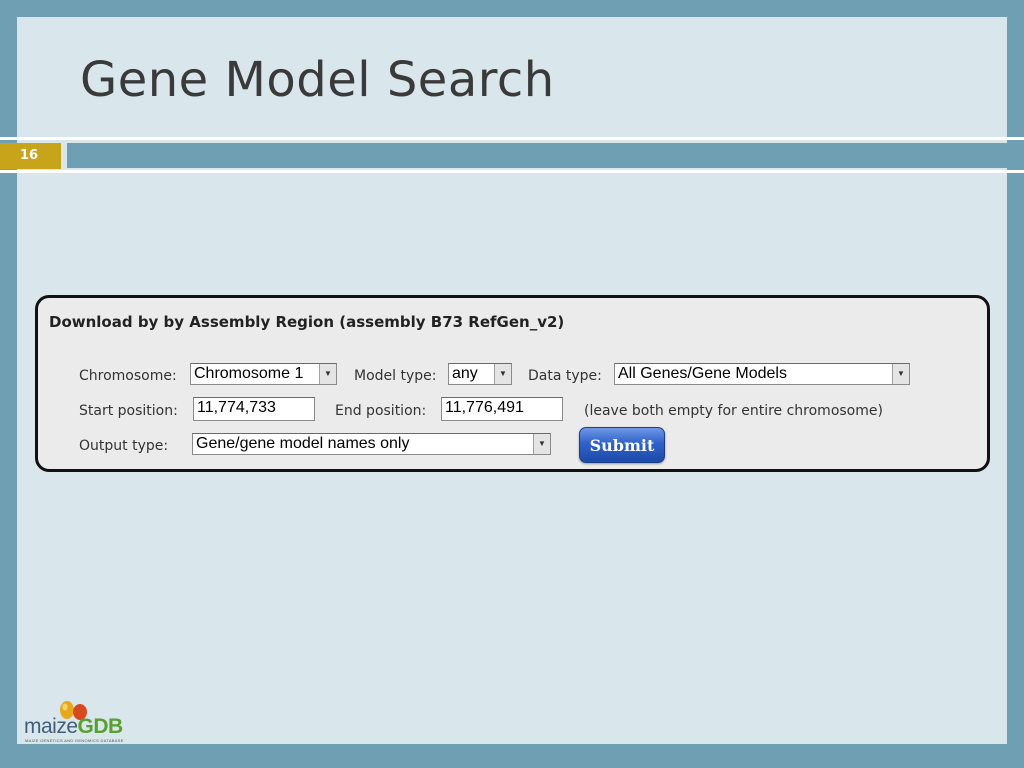  I want to click on model-type-select-value: any, so click(465, 373).